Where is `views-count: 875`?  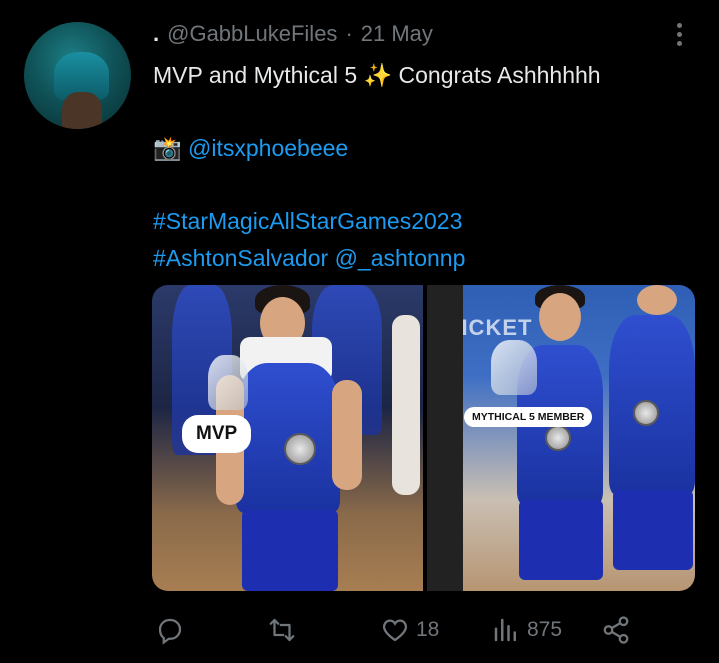
views-count: 875 is located at coordinates (545, 629).